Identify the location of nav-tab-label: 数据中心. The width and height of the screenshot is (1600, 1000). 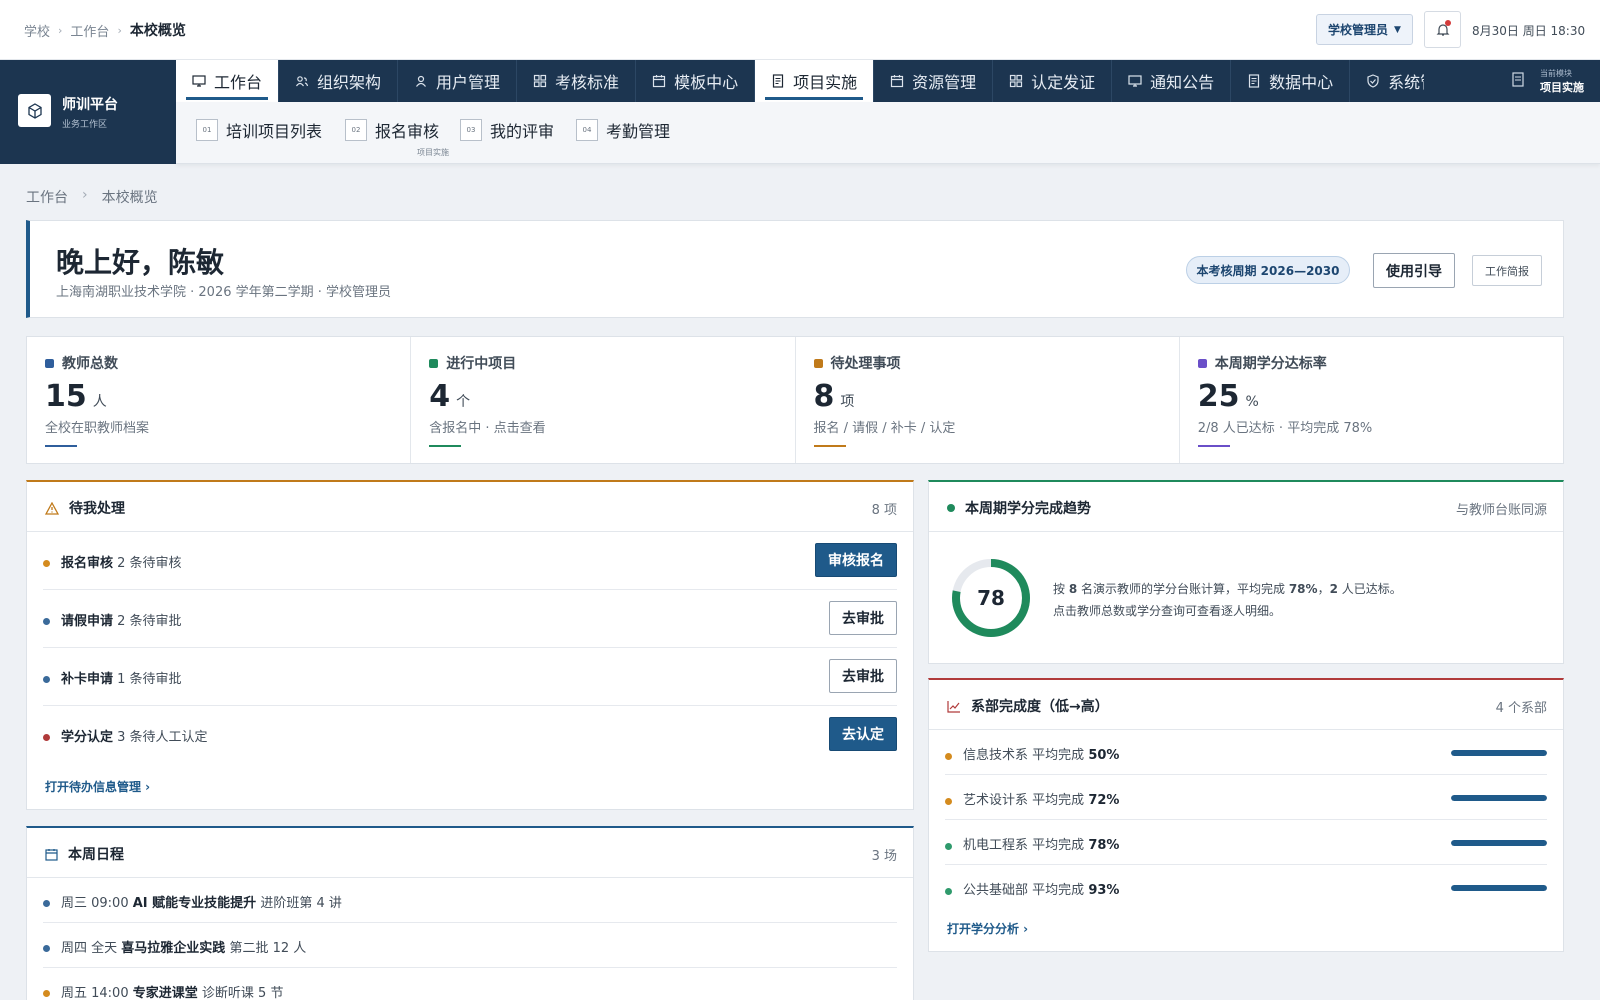
(1301, 82).